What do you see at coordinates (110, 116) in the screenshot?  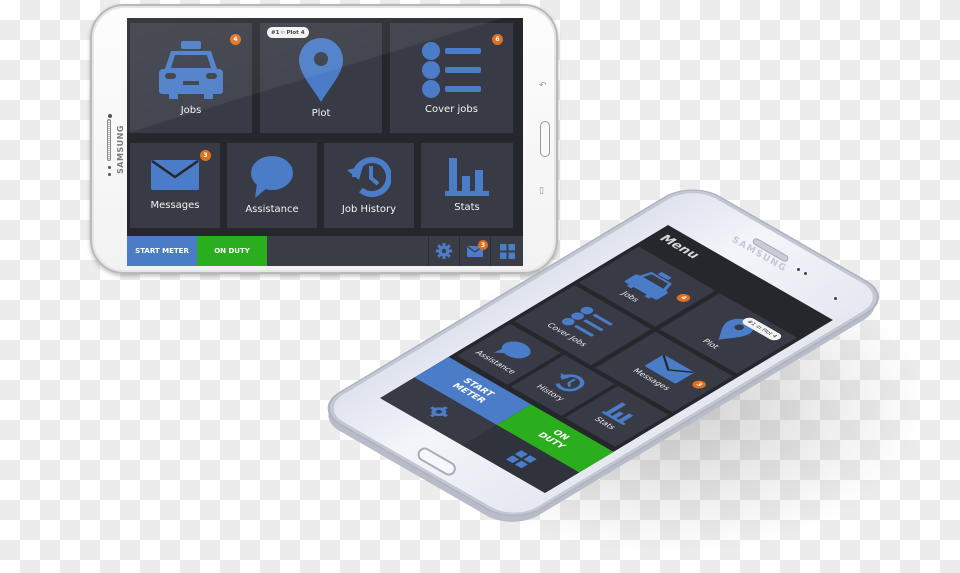 I see `camera-icon` at bounding box center [110, 116].